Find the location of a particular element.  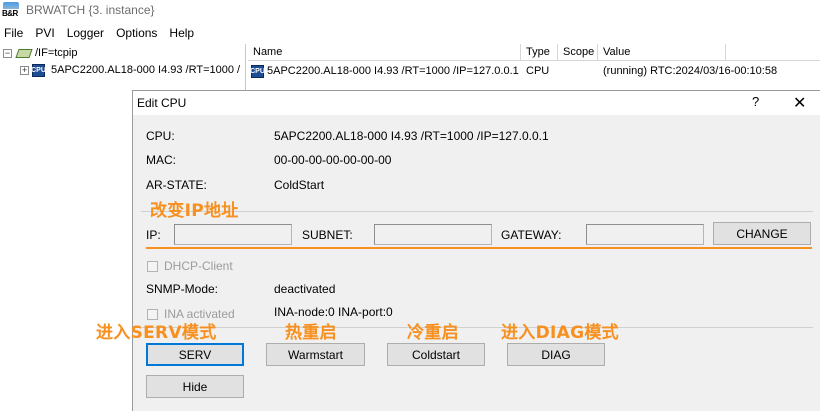

app-title: BRWATCH {3. instance} is located at coordinates (90, 10).